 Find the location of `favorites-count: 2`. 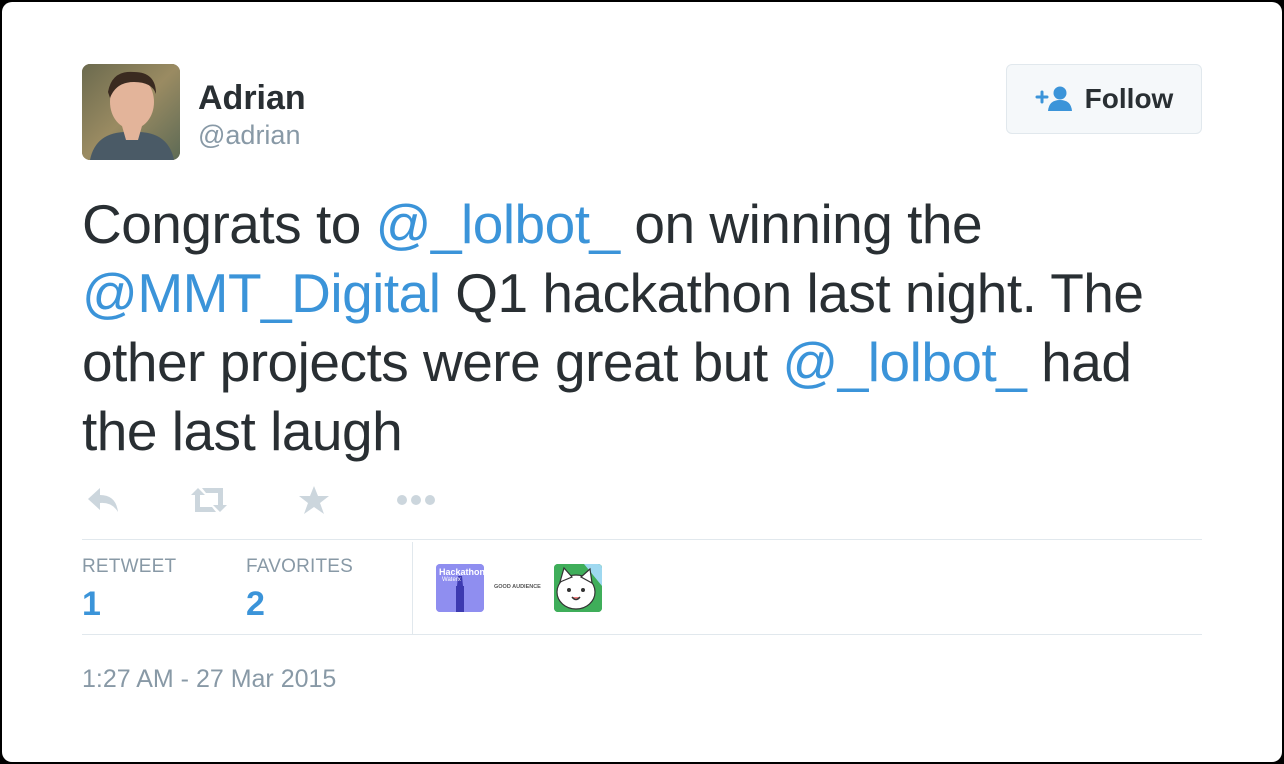

favorites-count: 2 is located at coordinates (255, 604).